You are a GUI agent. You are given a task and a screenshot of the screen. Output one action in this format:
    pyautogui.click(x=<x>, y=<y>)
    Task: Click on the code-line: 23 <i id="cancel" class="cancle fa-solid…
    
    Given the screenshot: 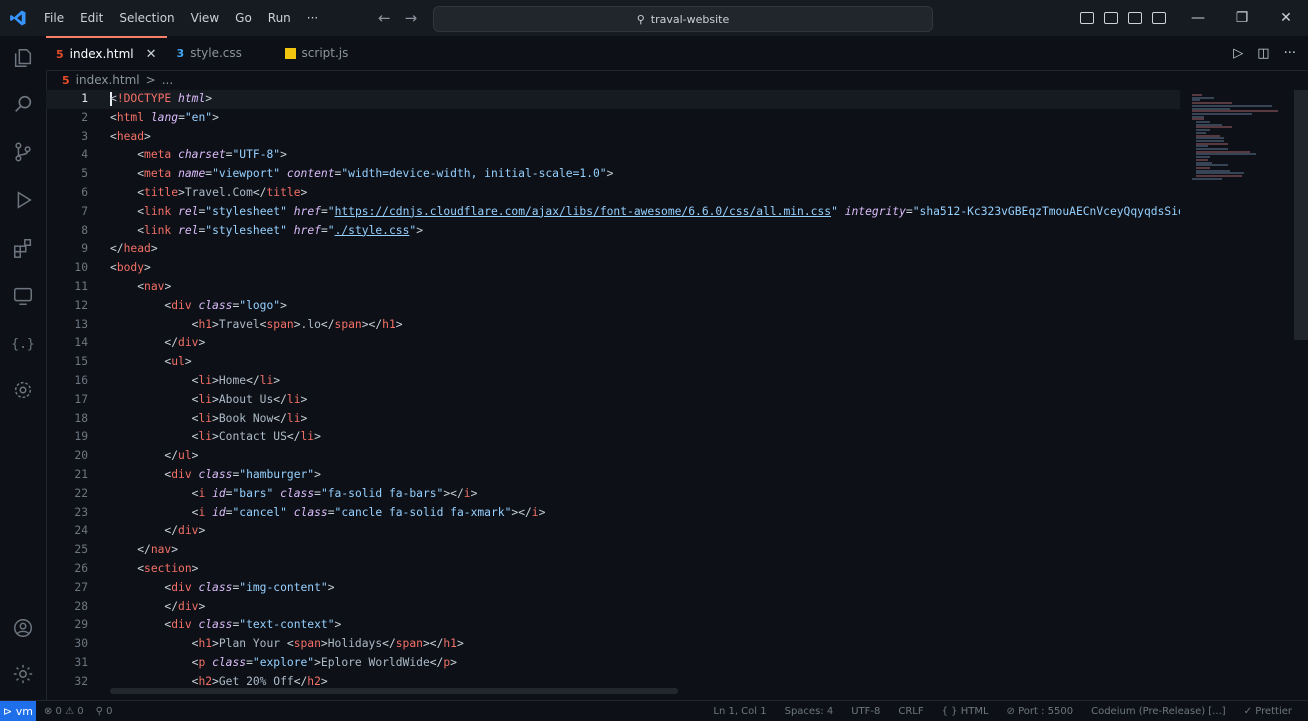 What is the action you would take?
    pyautogui.click(x=613, y=513)
    